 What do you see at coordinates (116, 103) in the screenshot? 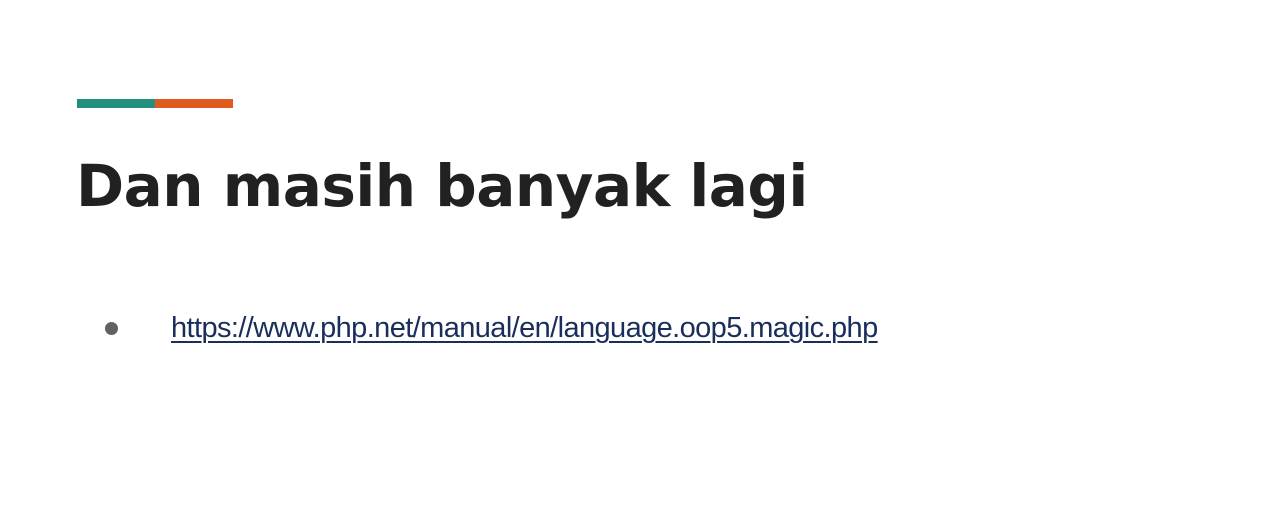
I see `accent-bar-teal-segment` at bounding box center [116, 103].